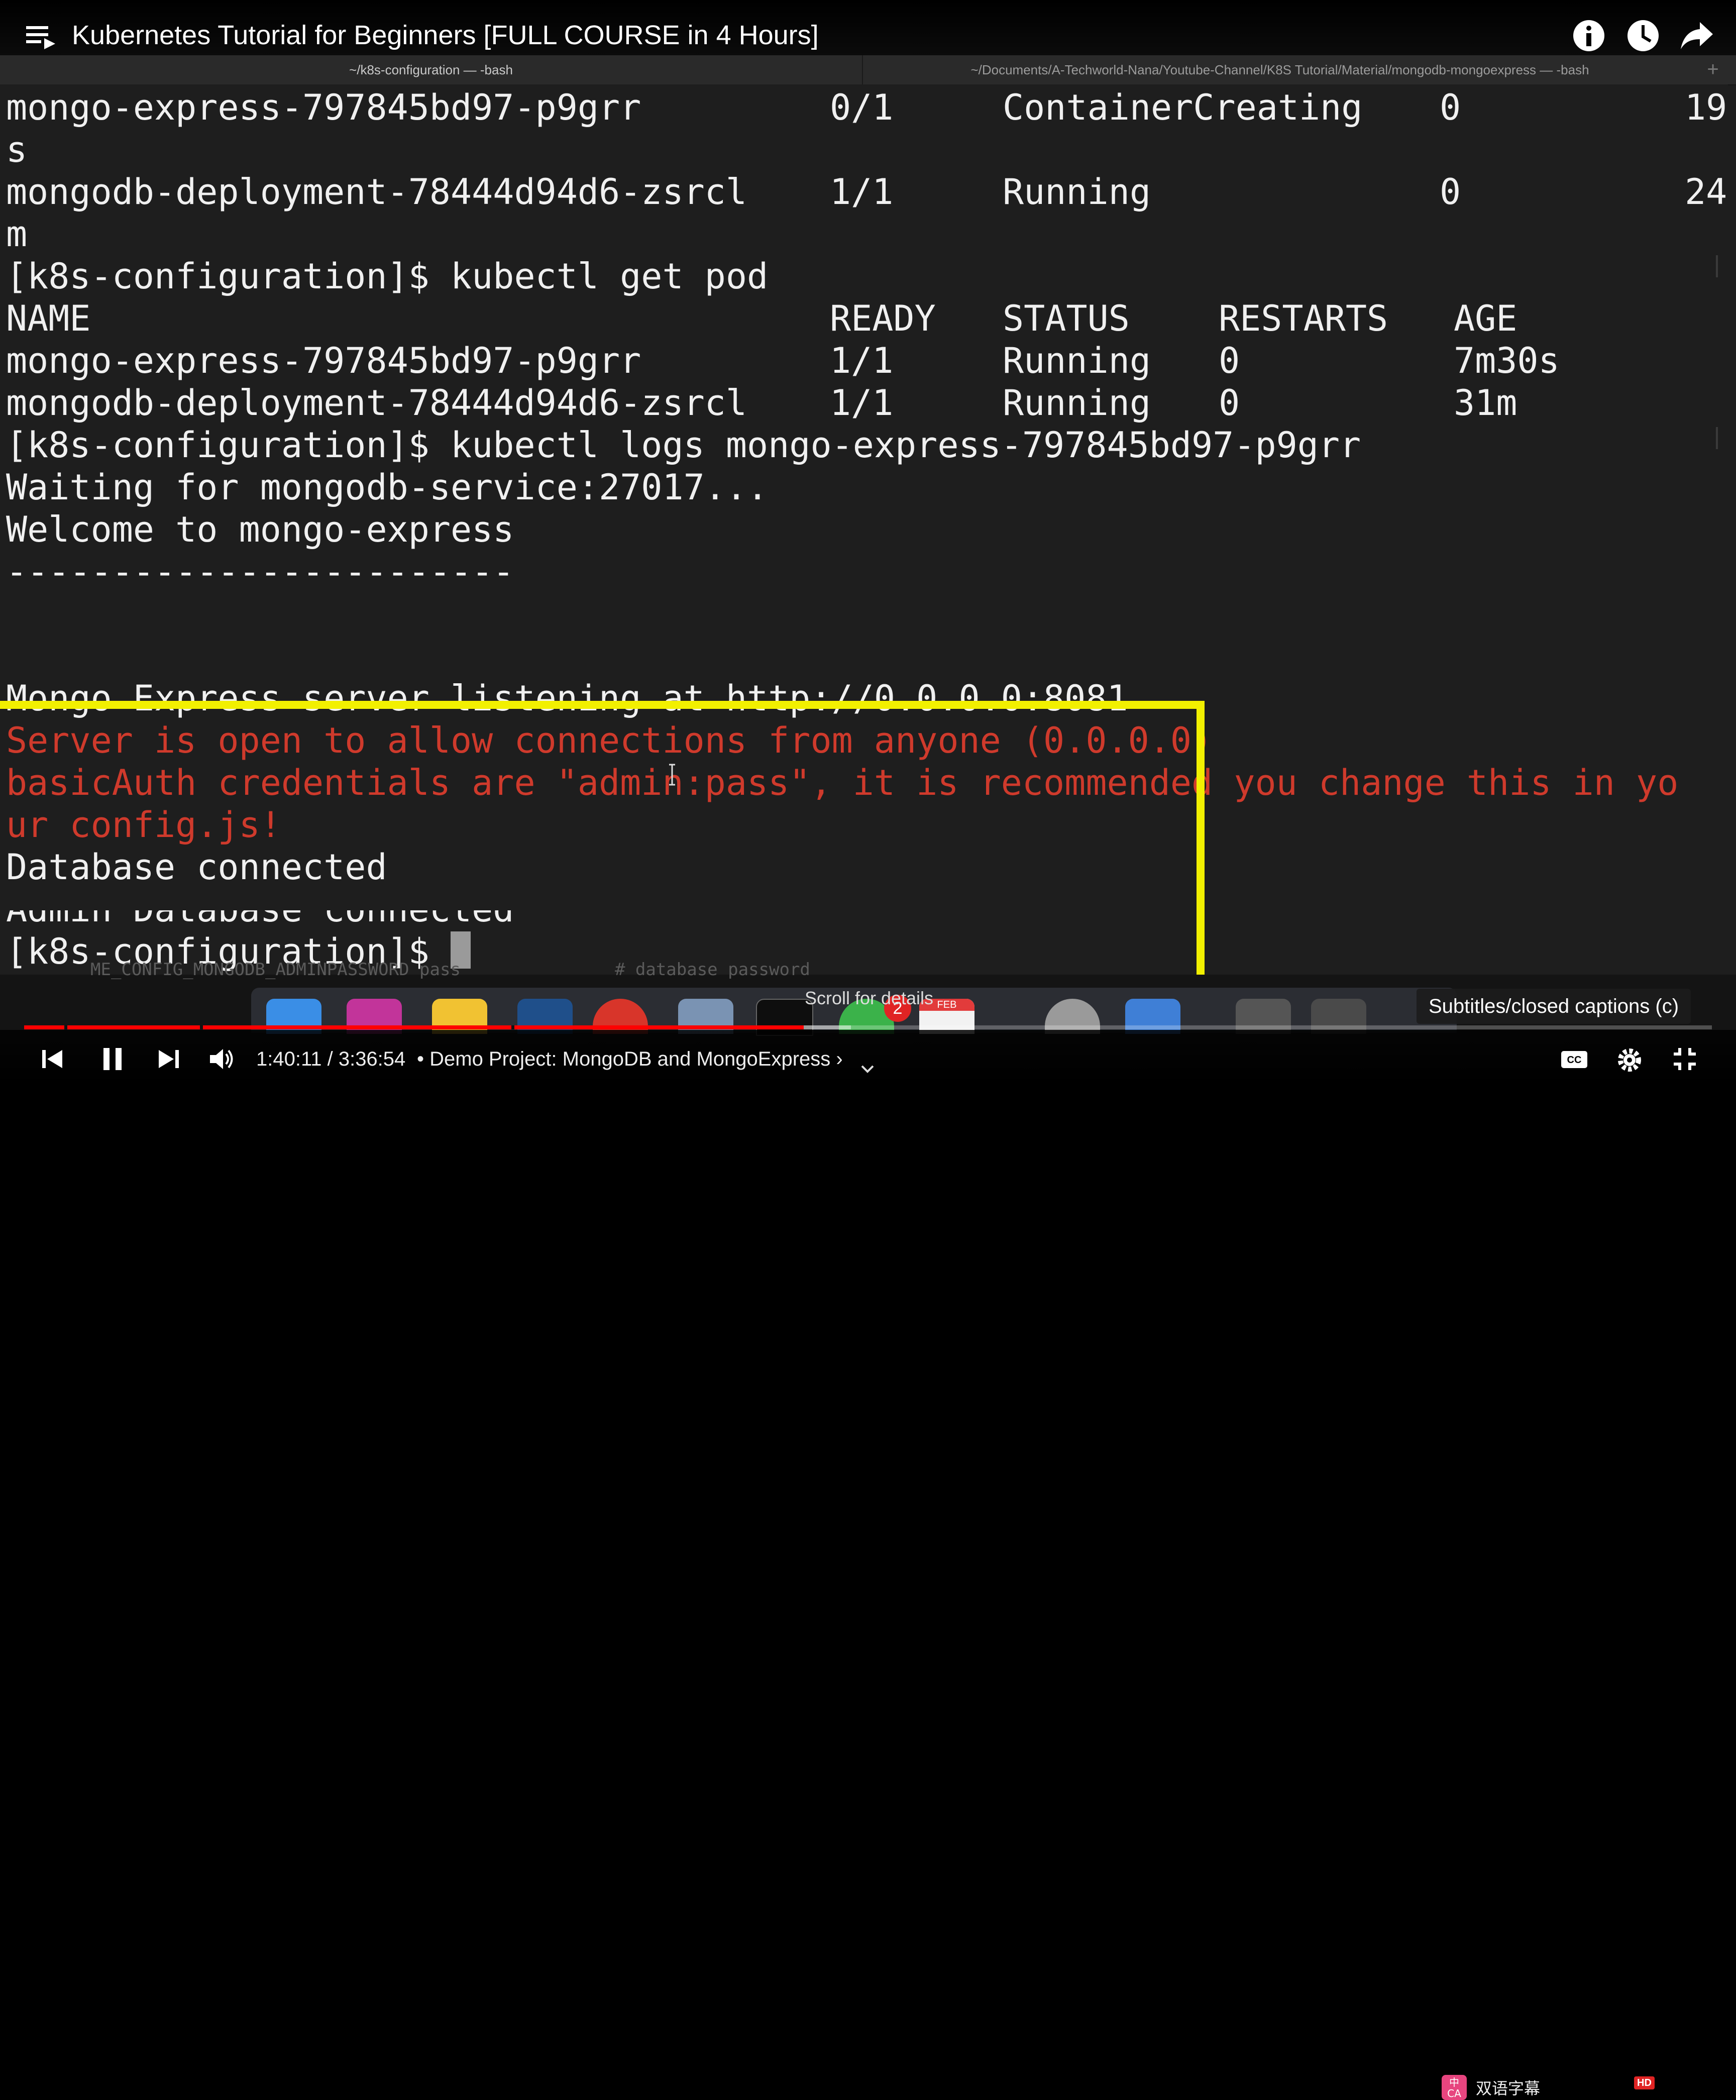 The image size is (1736, 2100). I want to click on terminal-cell: 0/1, so click(862, 107).